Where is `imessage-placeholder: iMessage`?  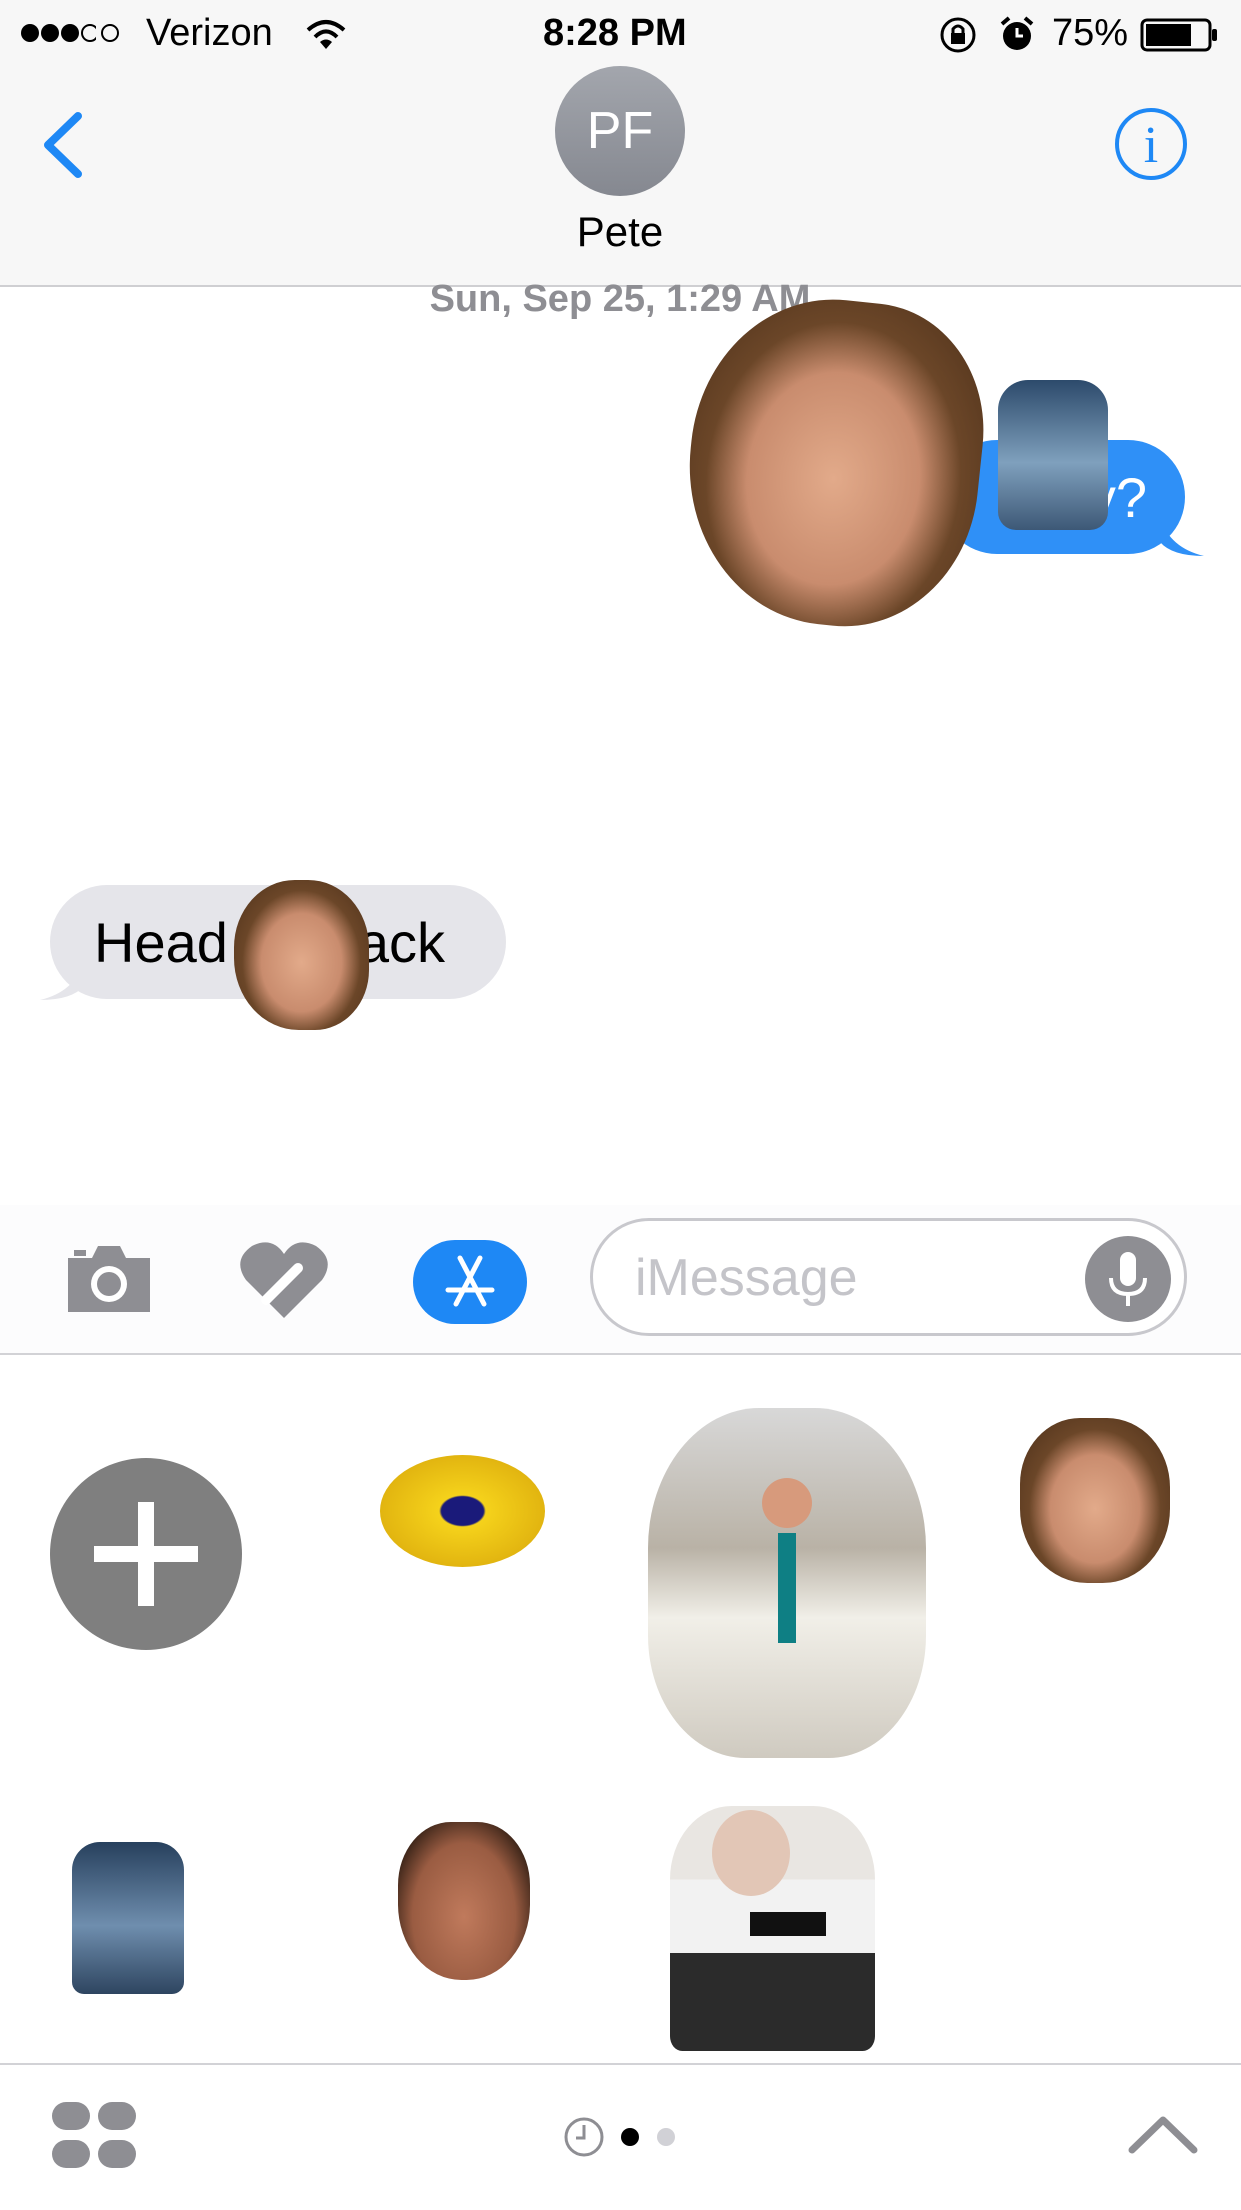 imessage-placeholder: iMessage is located at coordinates (746, 1278).